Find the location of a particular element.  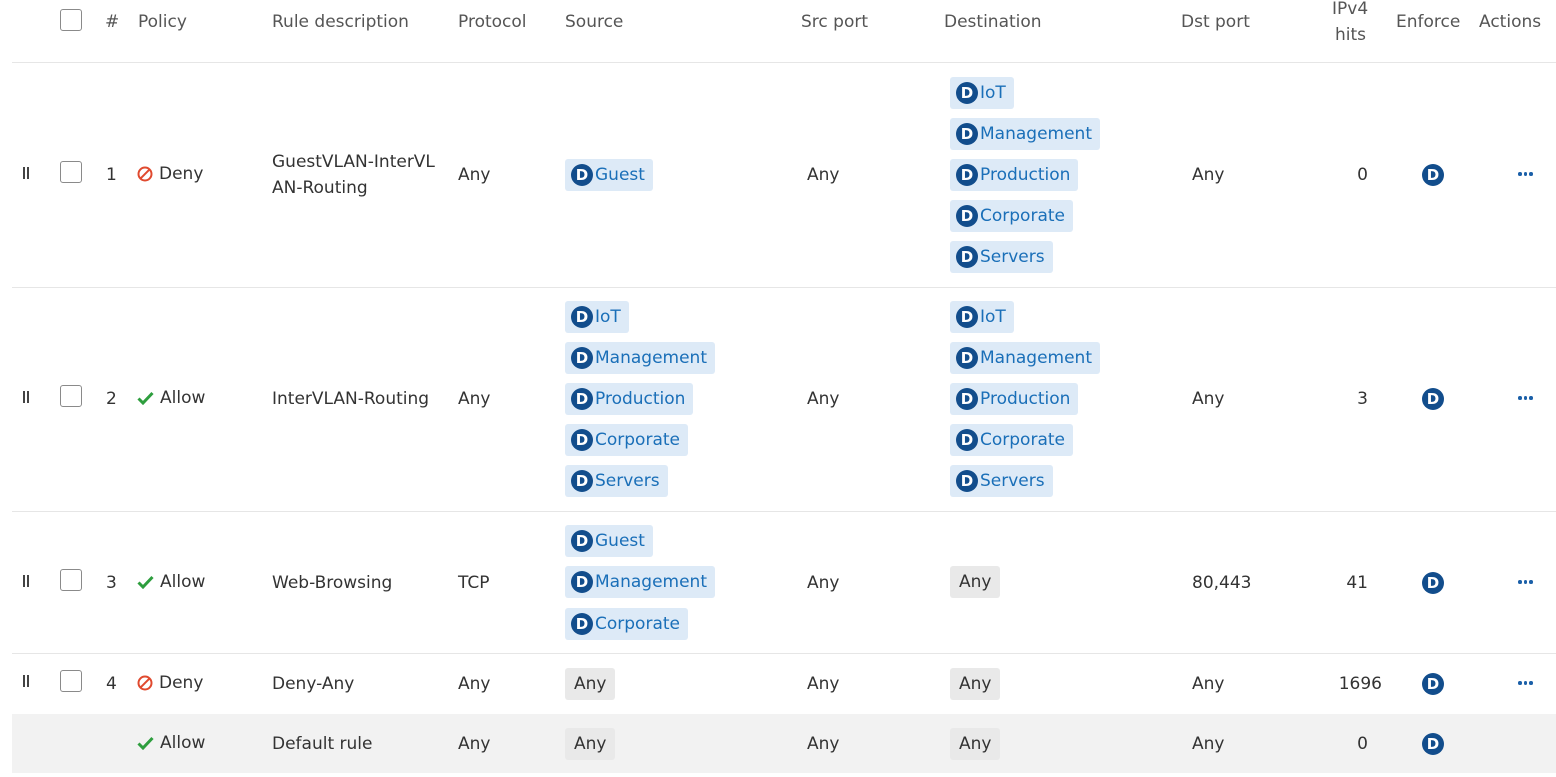

rule-number: 2 is located at coordinates (111, 399).